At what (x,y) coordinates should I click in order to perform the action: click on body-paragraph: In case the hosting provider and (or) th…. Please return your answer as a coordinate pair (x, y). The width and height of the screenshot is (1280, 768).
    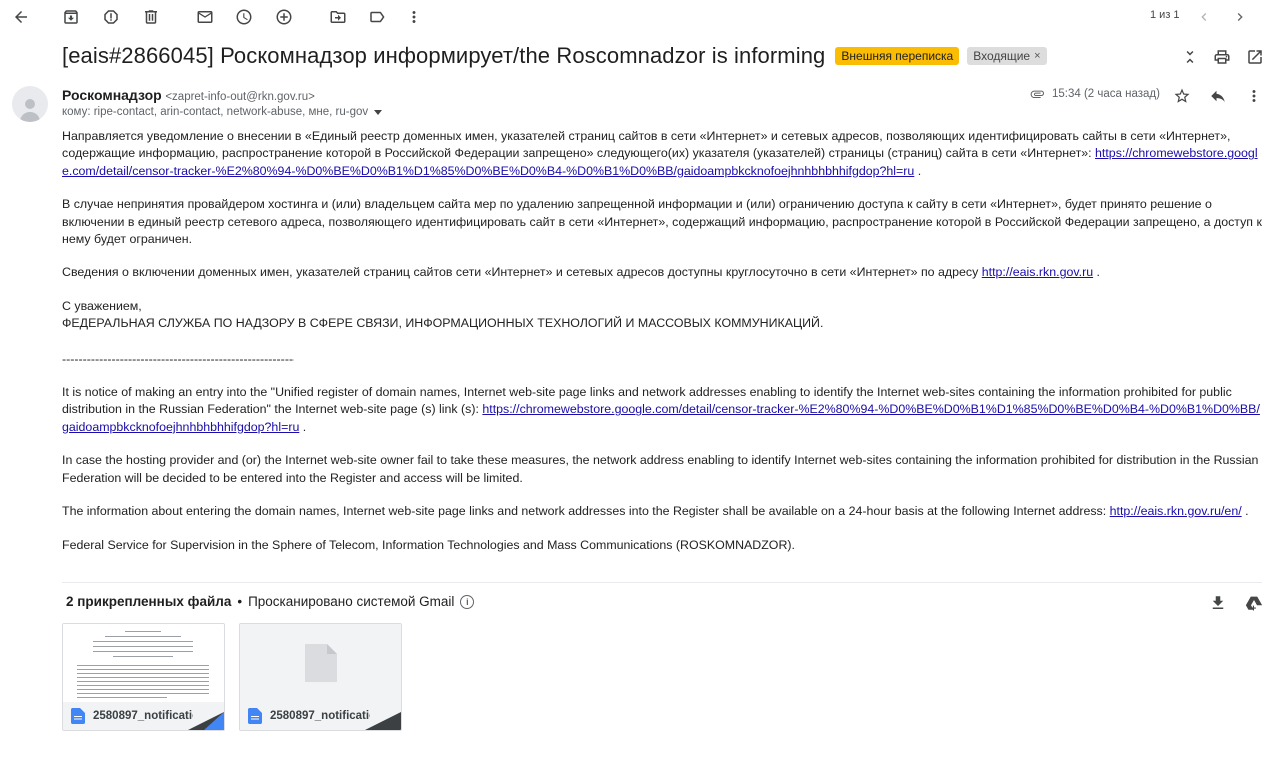
    Looking at the image, I should click on (660, 469).